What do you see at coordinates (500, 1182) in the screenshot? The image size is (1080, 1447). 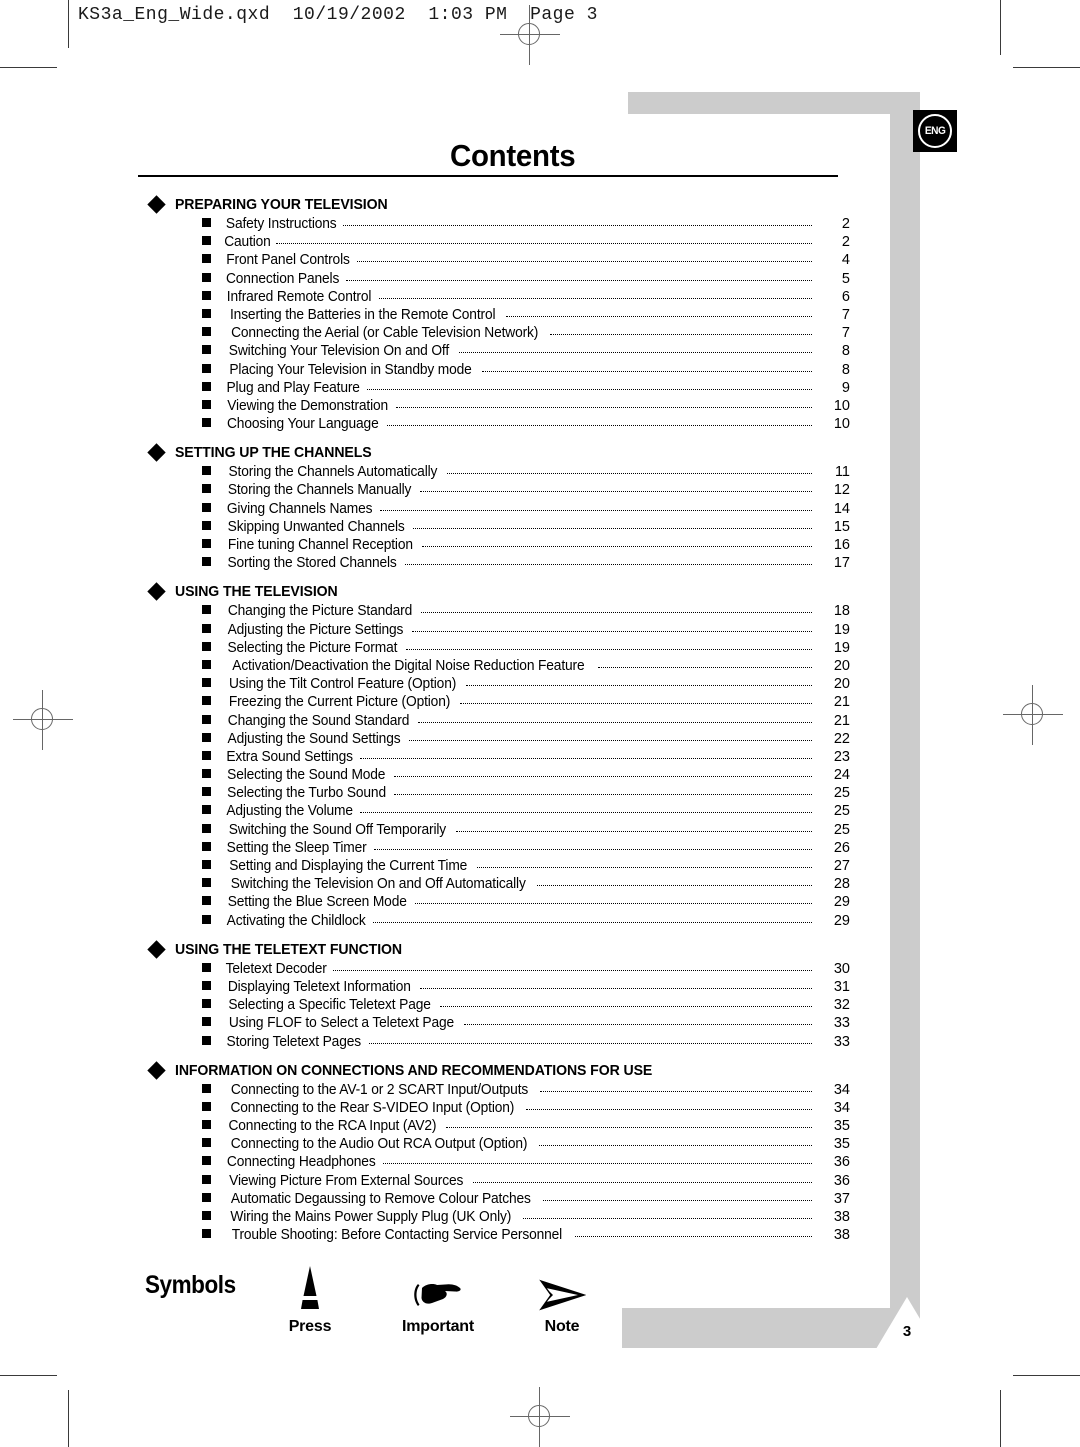 I see `toc-entry: Viewing Picture From External Sources 36` at bounding box center [500, 1182].